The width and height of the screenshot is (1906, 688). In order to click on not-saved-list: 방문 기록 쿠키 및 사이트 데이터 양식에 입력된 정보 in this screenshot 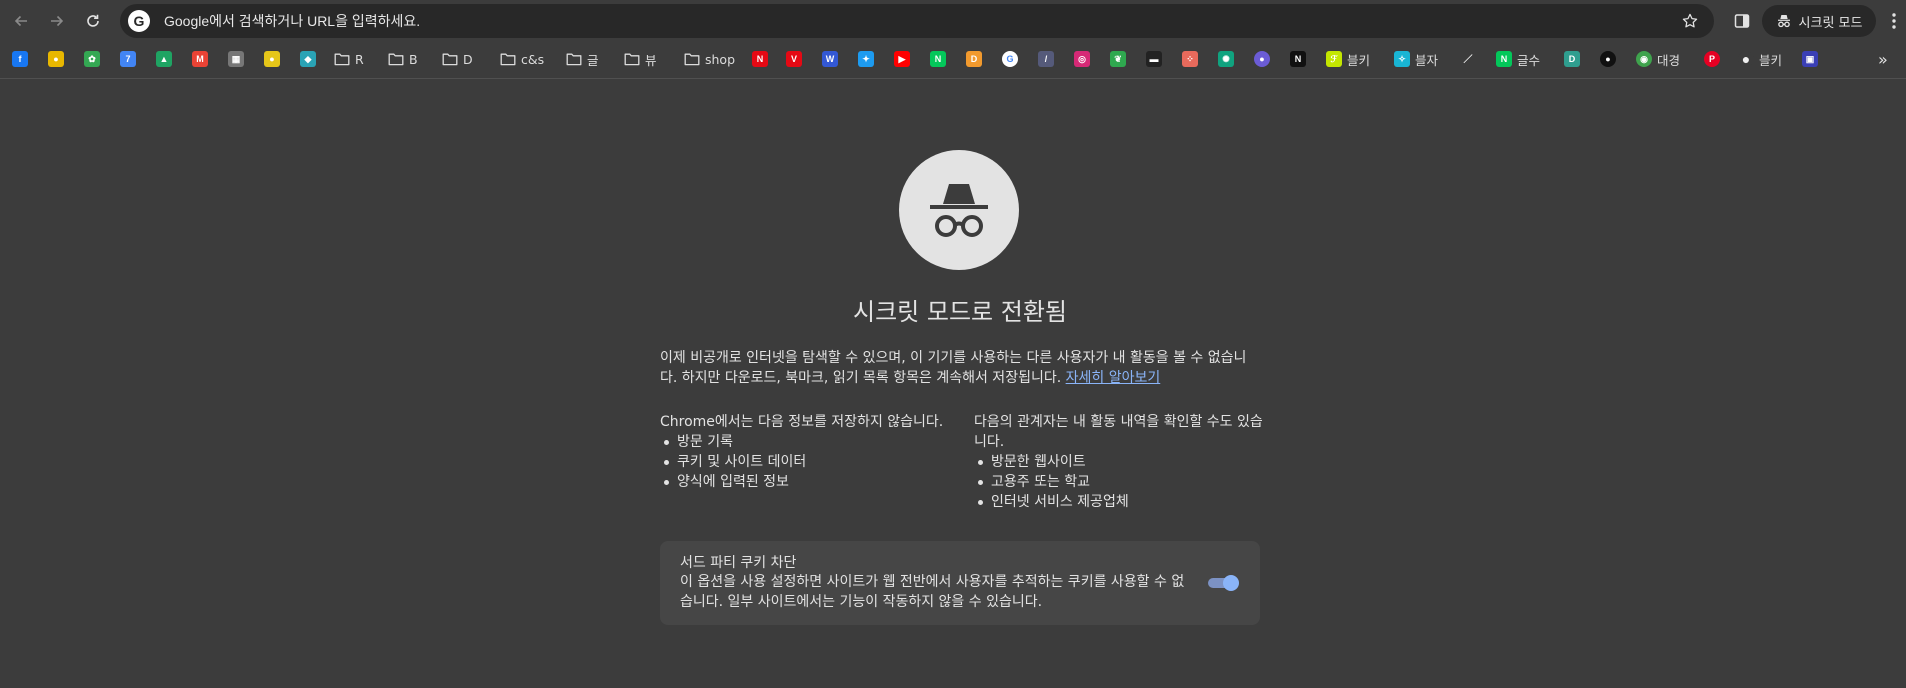, I will do `click(810, 462)`.